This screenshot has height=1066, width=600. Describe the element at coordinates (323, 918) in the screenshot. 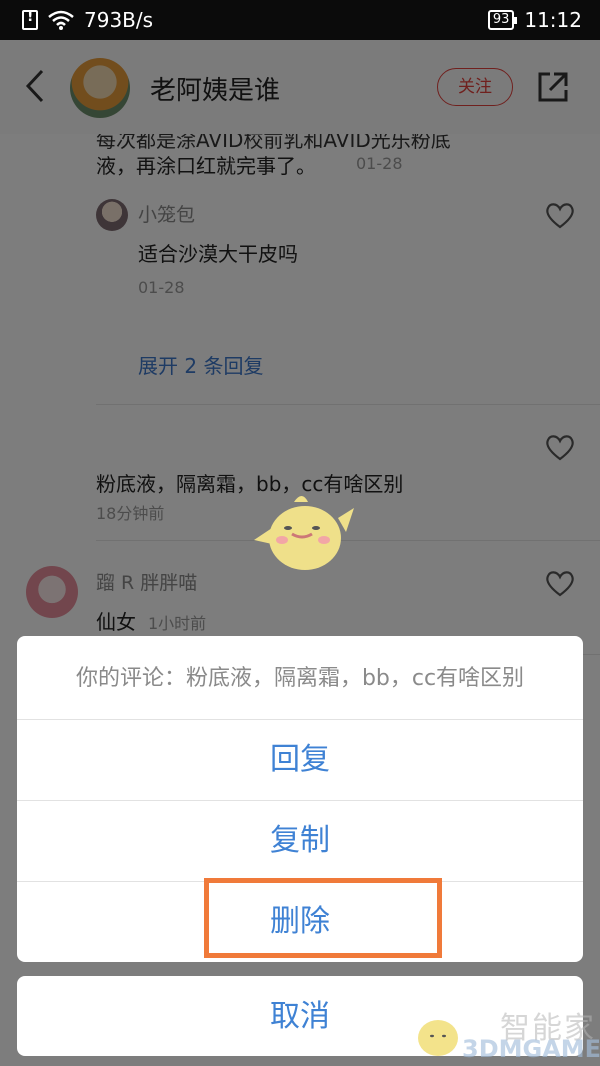

I see `highlight-box` at that location.